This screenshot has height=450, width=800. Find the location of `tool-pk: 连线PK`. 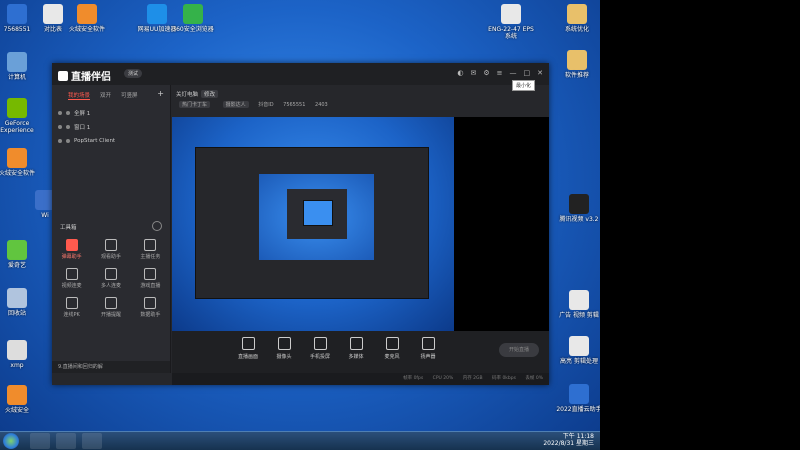

tool-pk: 连线PK is located at coordinates (71, 307).